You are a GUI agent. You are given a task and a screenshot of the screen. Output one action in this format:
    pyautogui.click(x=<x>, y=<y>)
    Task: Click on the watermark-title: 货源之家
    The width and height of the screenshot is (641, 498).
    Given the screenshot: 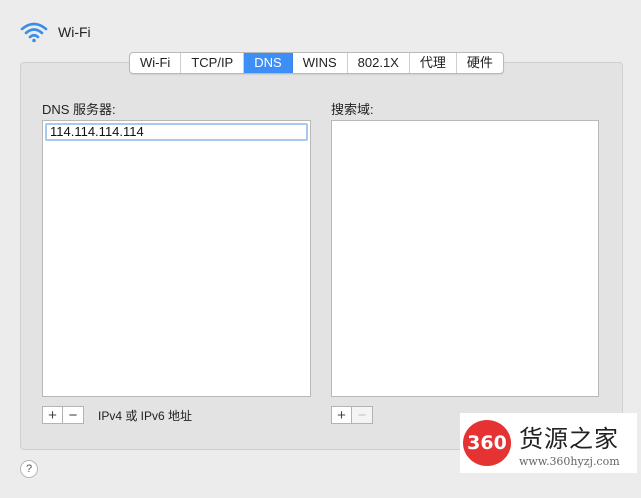 What is the action you would take?
    pyautogui.click(x=569, y=438)
    